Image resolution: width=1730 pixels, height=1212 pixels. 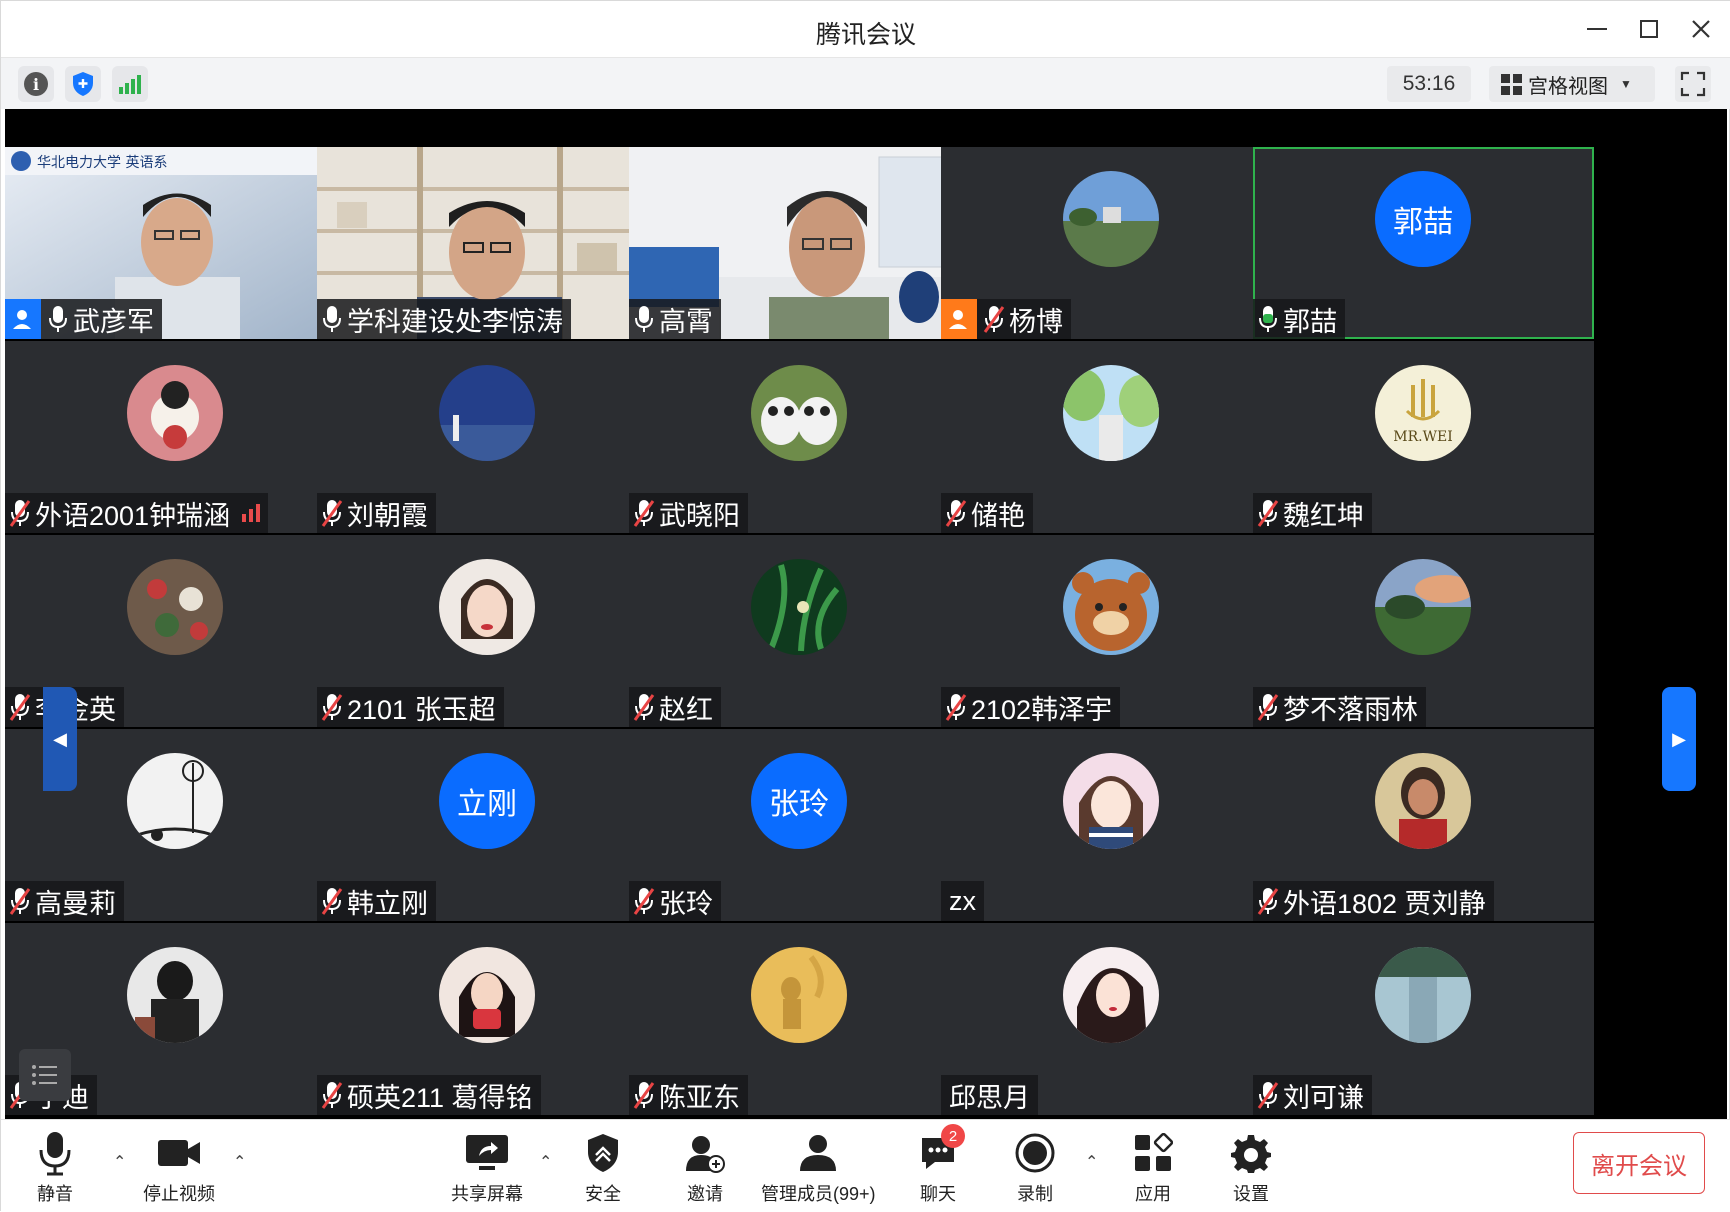 I want to click on meeting-timer: 53:16, so click(x=1429, y=84).